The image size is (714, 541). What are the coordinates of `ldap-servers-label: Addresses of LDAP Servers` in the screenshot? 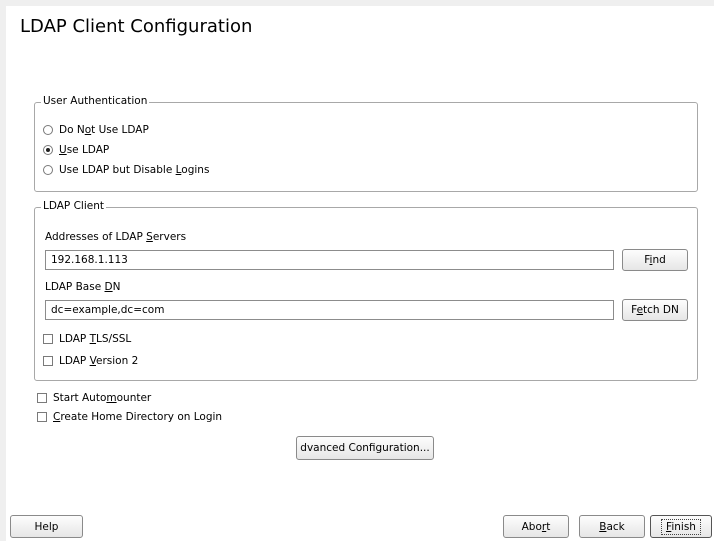 It's located at (116, 237).